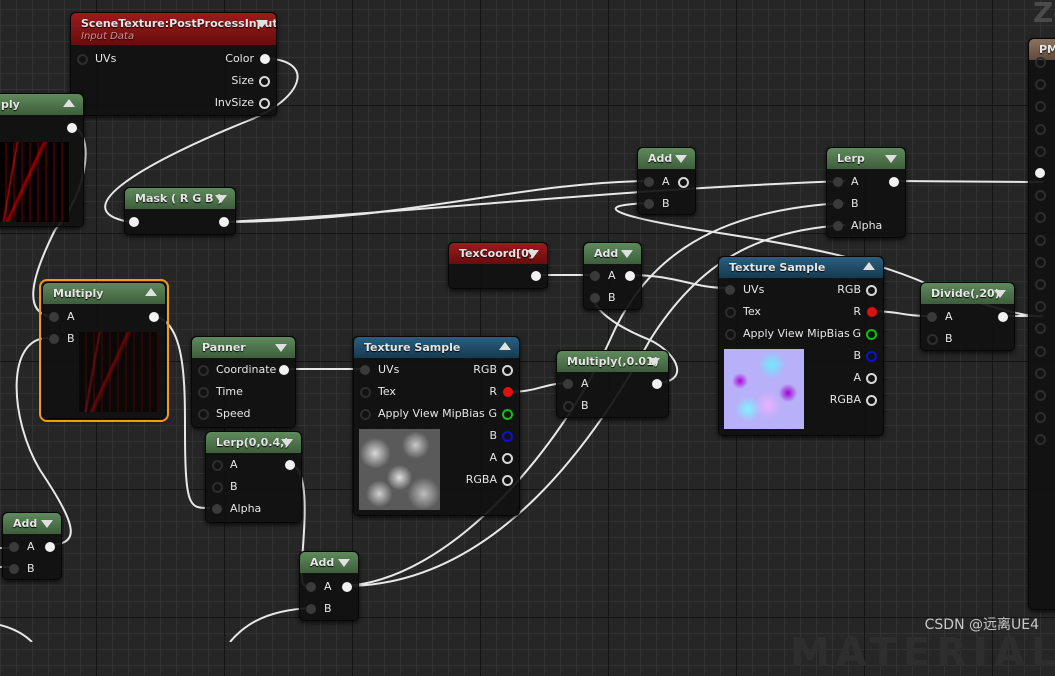 The image size is (1055, 676). What do you see at coordinates (864, 334) in the screenshot?
I see `output-pin-g: G` at bounding box center [864, 334].